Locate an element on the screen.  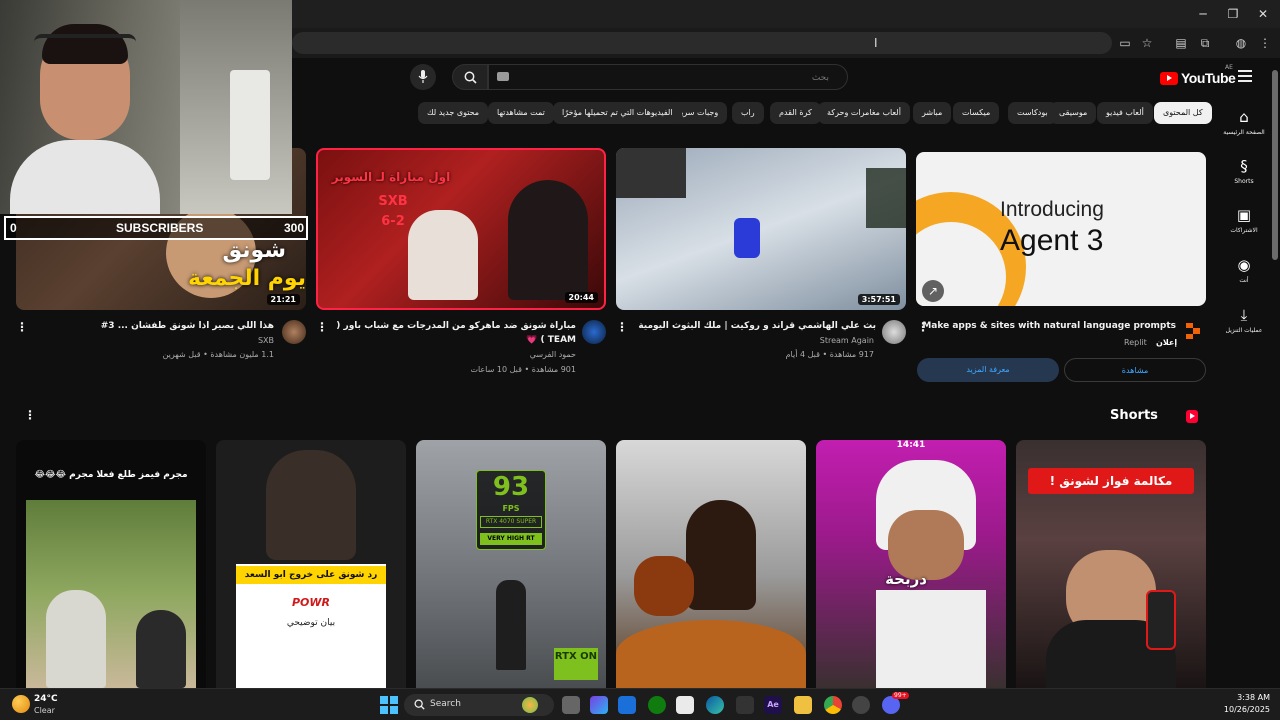
sidebar-item-2: ▣ الاشتراكات is located at coordinates (1244, 220).